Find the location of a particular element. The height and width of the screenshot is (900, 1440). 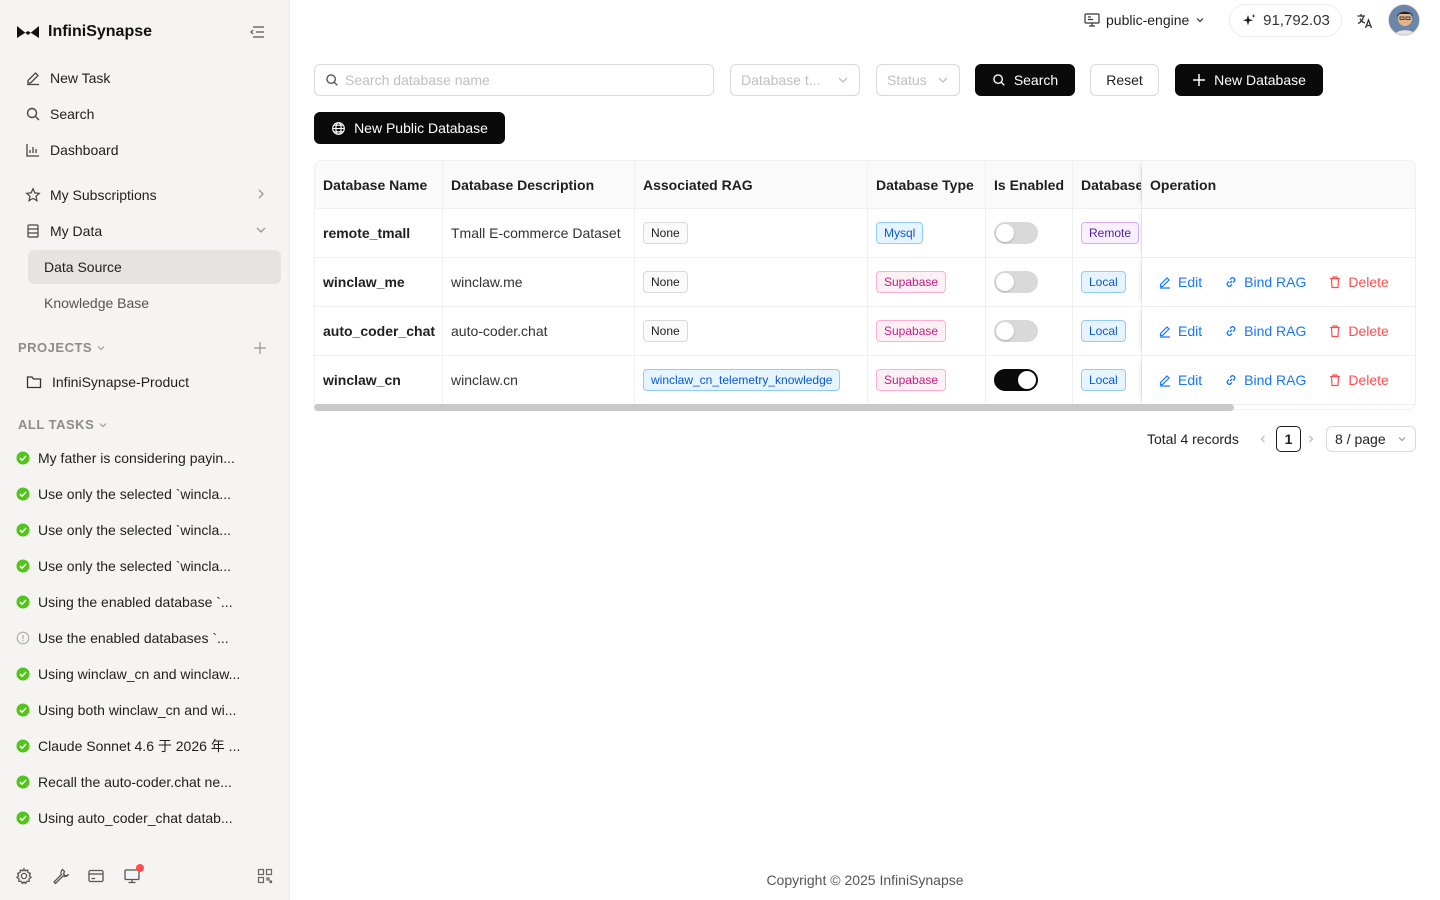

header-database-name: Database Name is located at coordinates (379, 184).